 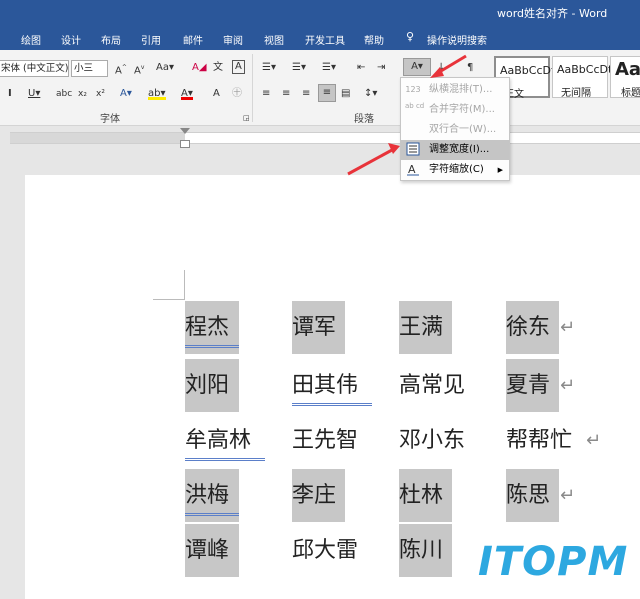 What do you see at coordinates (269, 68) in the screenshot?
I see `bullets-icon: ☰▾` at bounding box center [269, 68].